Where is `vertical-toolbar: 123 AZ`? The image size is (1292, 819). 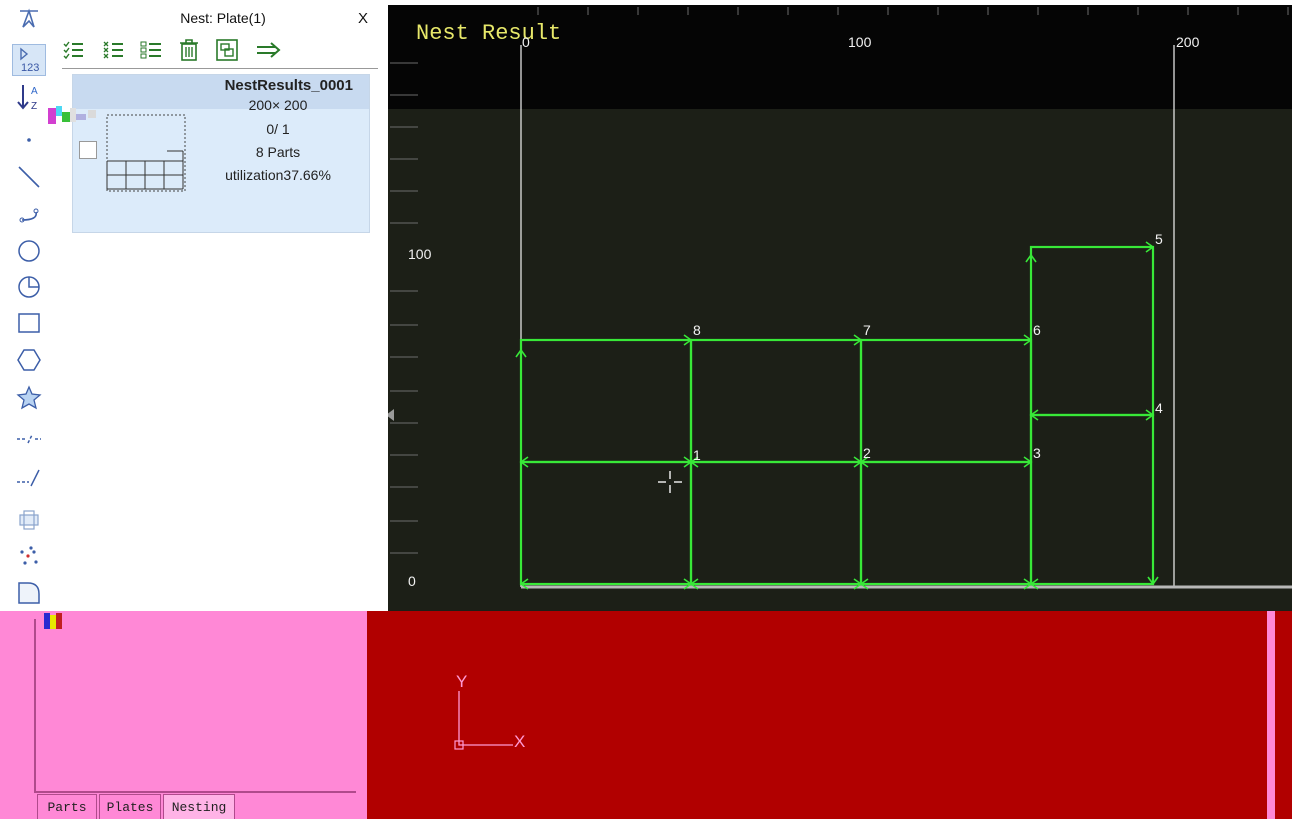 vertical-toolbar: 123 AZ is located at coordinates (29, 305).